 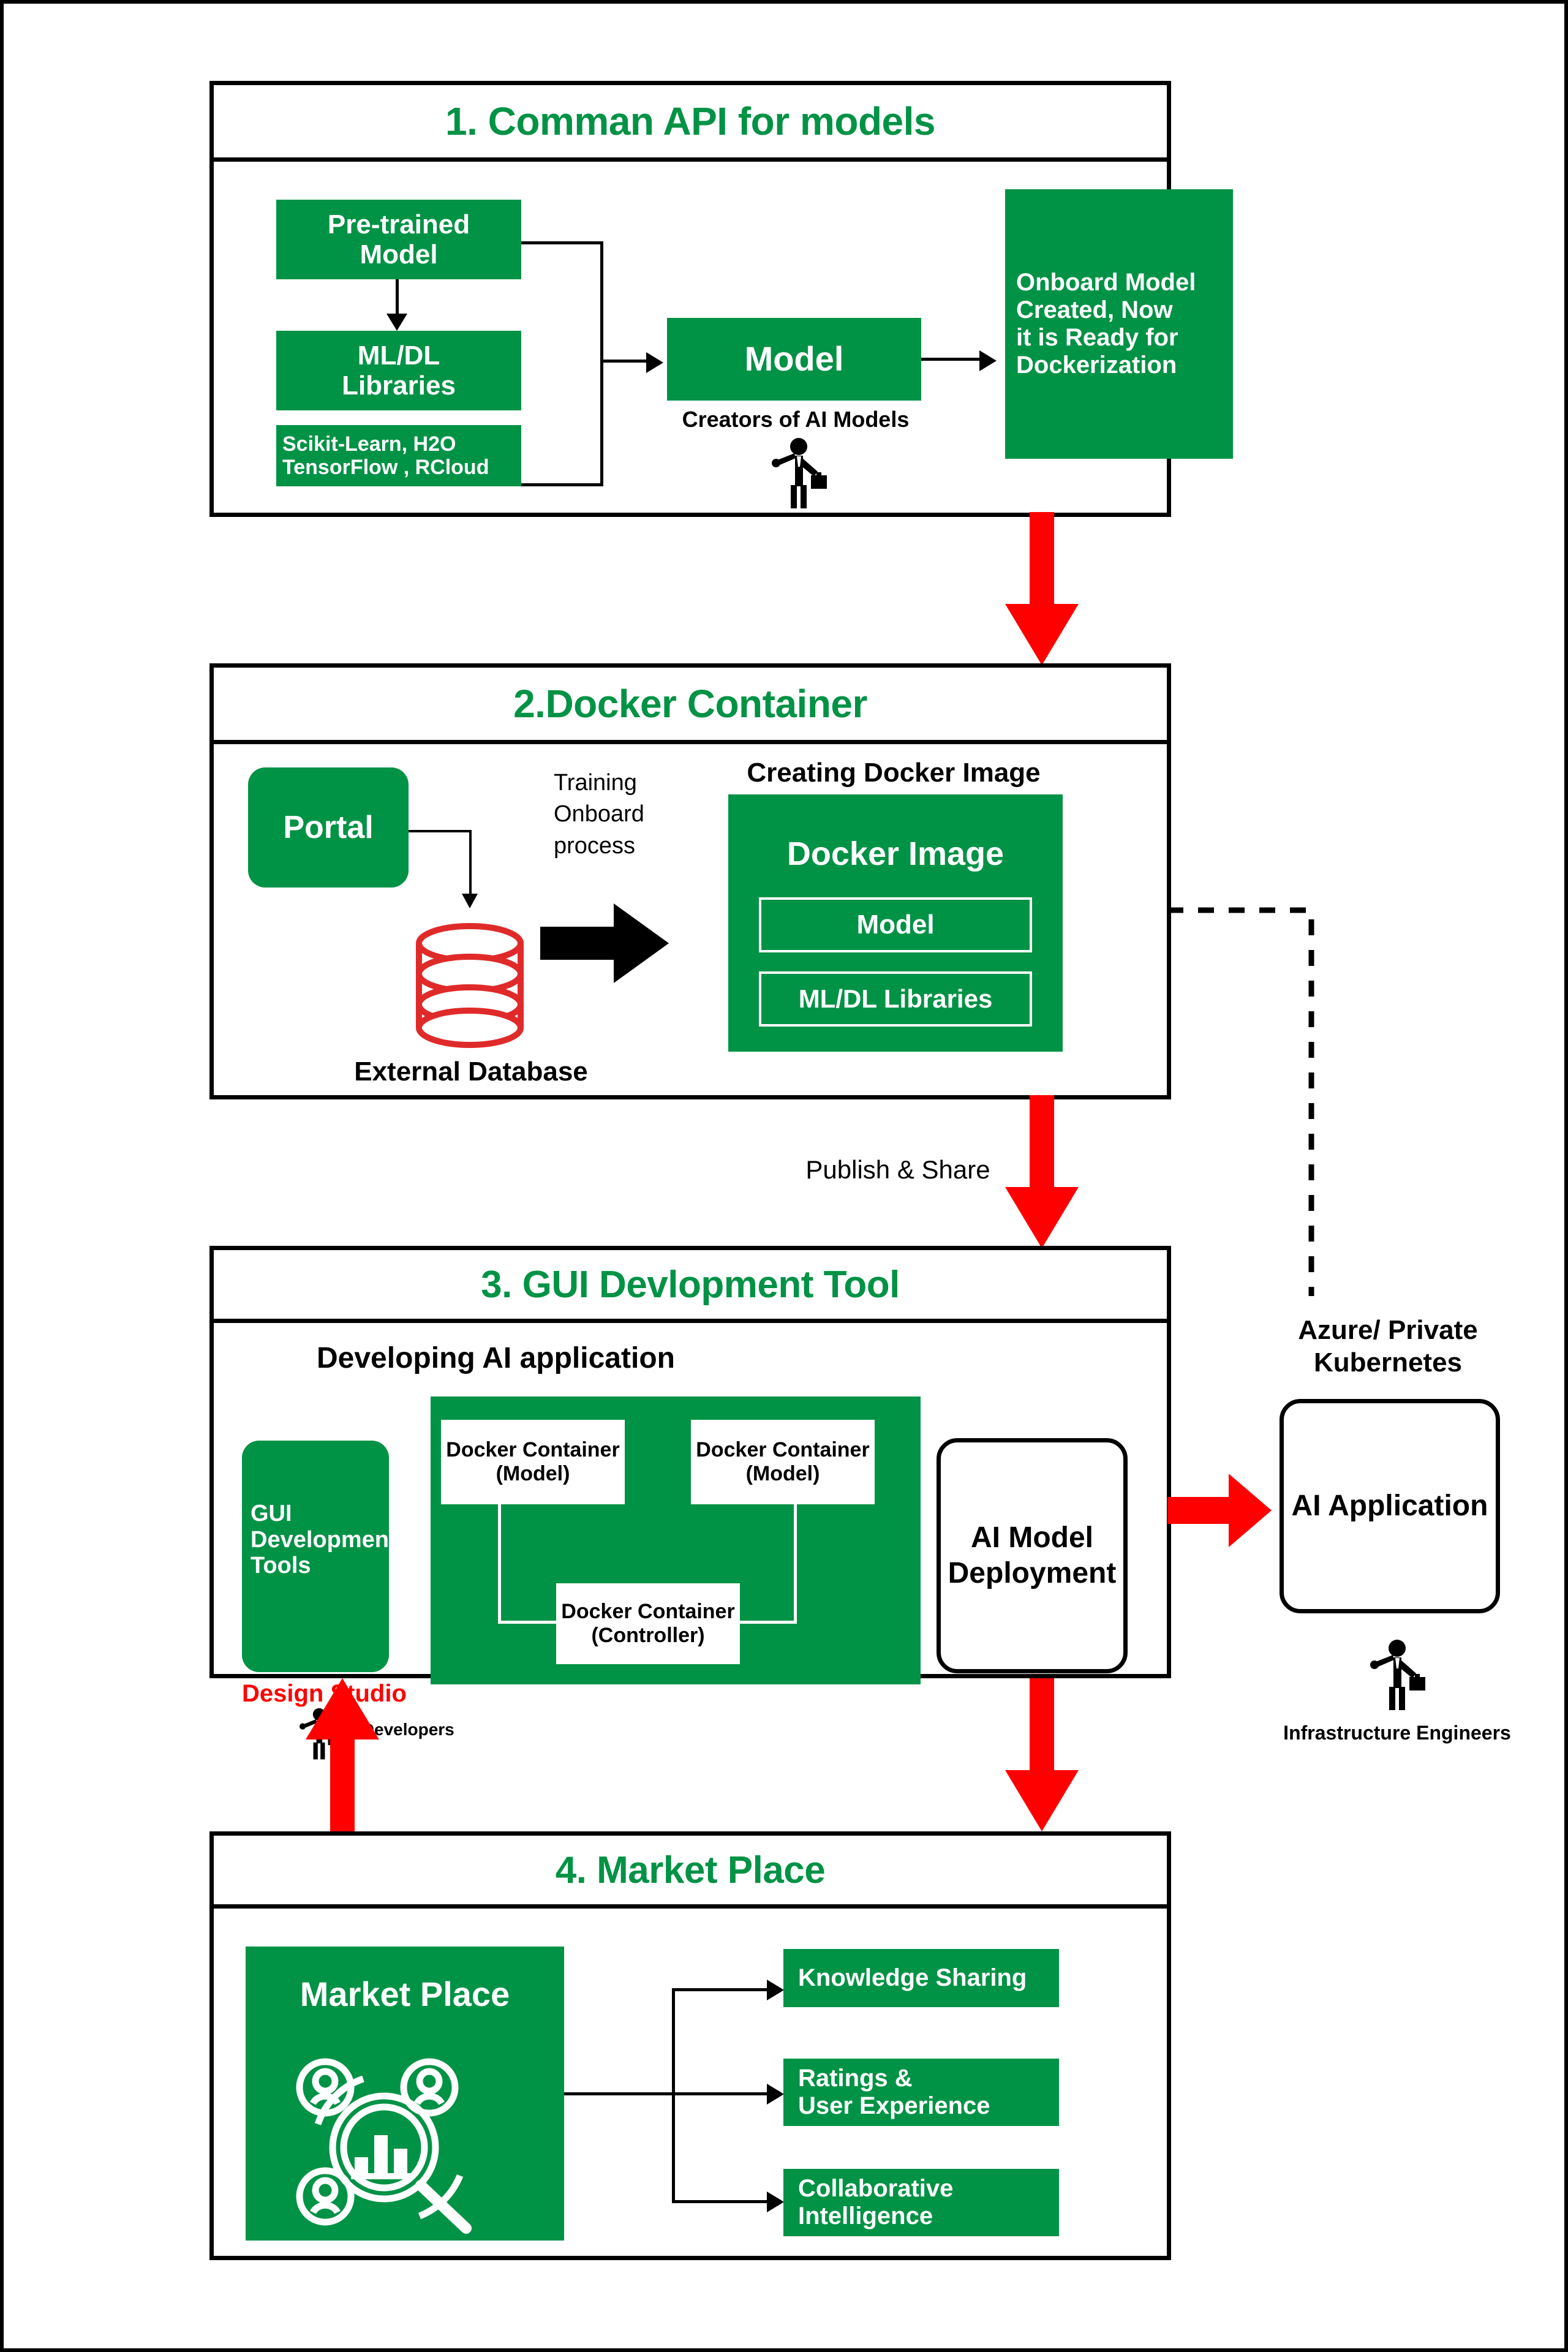 What do you see at coordinates (648, 1623) in the screenshot?
I see `docker-container-controller: Docker Container (Controller)` at bounding box center [648, 1623].